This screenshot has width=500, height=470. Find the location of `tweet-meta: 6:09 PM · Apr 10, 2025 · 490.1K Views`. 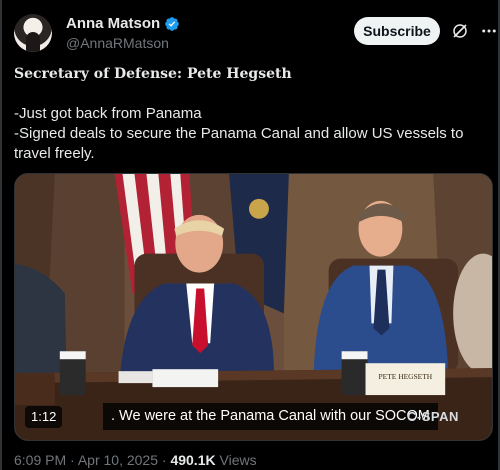

tweet-meta: 6:09 PM · Apr 10, 2025 · 490.1K Views is located at coordinates (135, 460).